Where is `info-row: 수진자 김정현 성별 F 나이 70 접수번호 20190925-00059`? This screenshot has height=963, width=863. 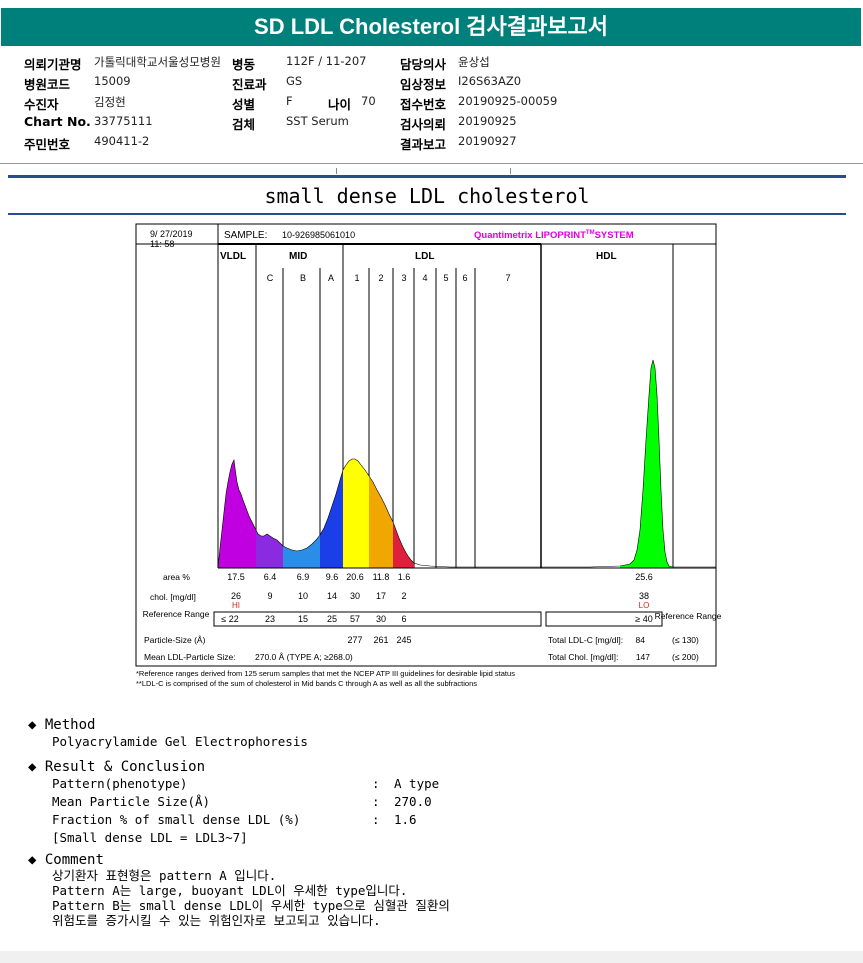
info-row: 수진자 김정현 성별 F 나이 70 접수번호 20190925-00059 is located at coordinates (434, 103).